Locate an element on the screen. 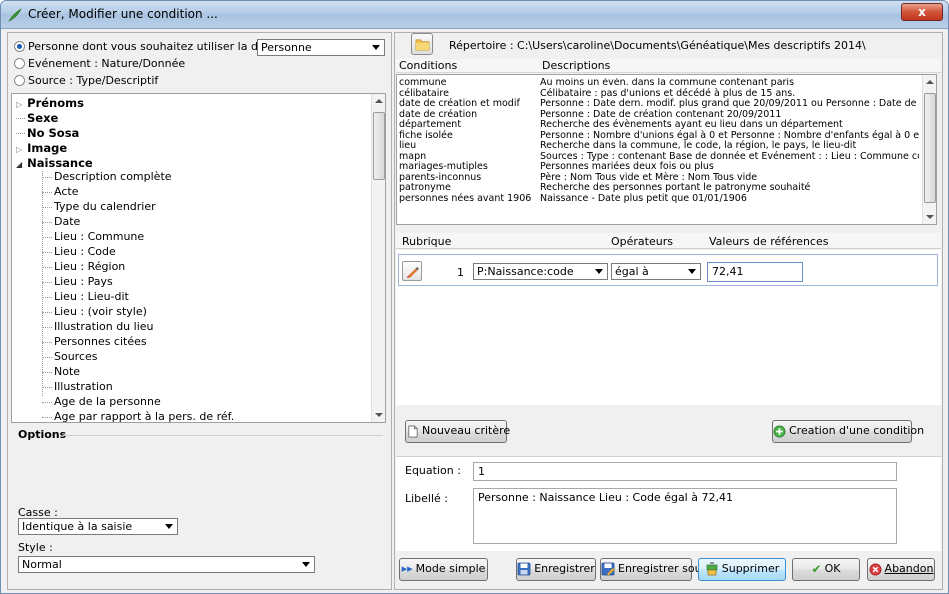 This screenshot has width=949, height=594. tree-item-label: Description complète is located at coordinates (113, 176).